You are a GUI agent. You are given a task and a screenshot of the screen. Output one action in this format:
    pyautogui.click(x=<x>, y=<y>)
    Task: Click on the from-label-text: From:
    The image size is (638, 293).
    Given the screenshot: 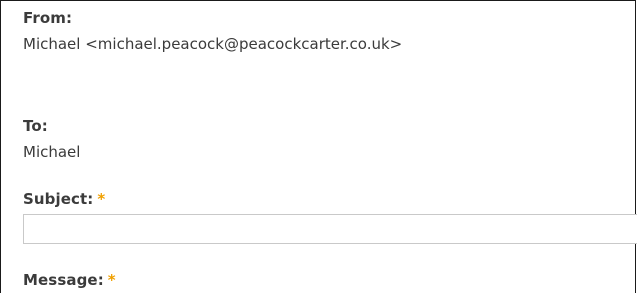 What is the action you would take?
    pyautogui.click(x=48, y=18)
    